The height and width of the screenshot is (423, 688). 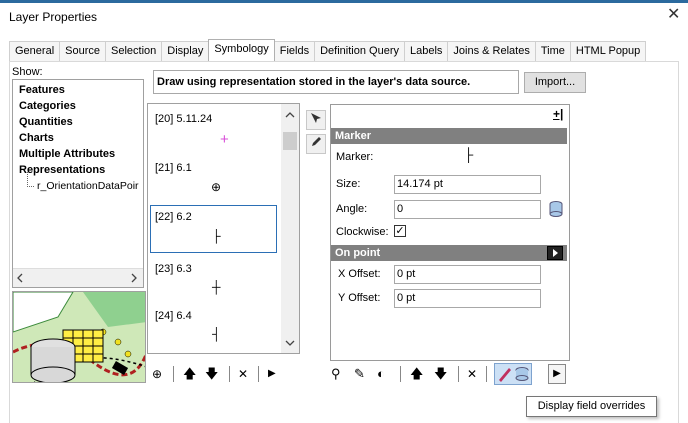 What do you see at coordinates (344, 1) in the screenshot?
I see `titlebar-accent` at bounding box center [344, 1].